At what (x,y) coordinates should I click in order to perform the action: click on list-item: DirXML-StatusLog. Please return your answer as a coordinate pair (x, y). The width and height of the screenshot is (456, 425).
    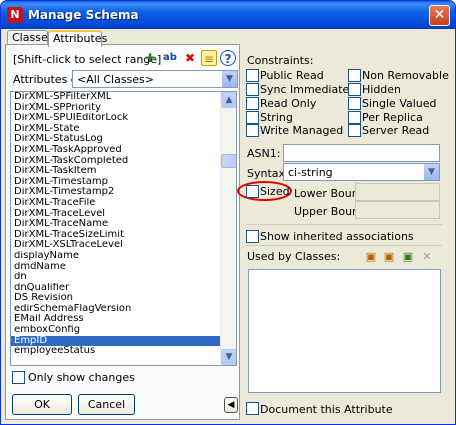
    Looking at the image, I should click on (116, 139).